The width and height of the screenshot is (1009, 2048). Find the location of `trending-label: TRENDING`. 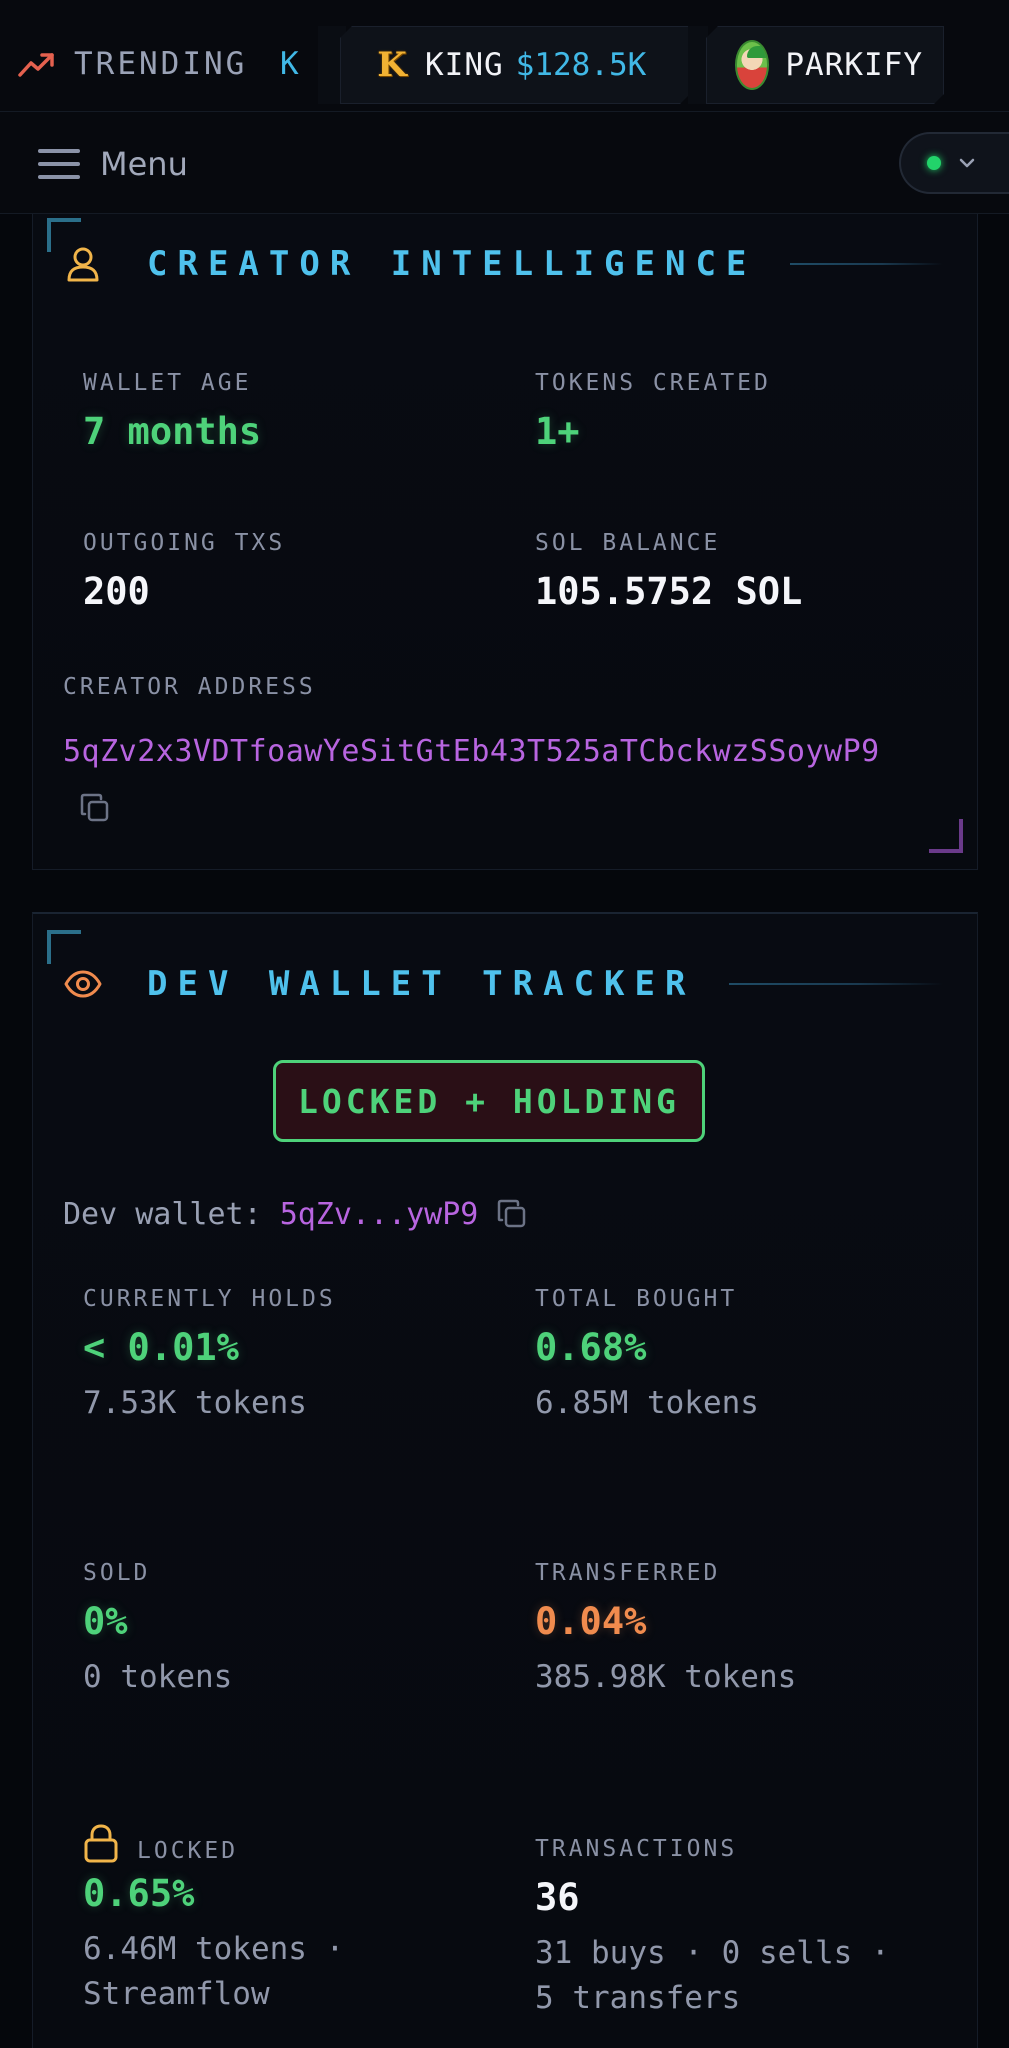

trending-label: TRENDING is located at coordinates (132, 64).